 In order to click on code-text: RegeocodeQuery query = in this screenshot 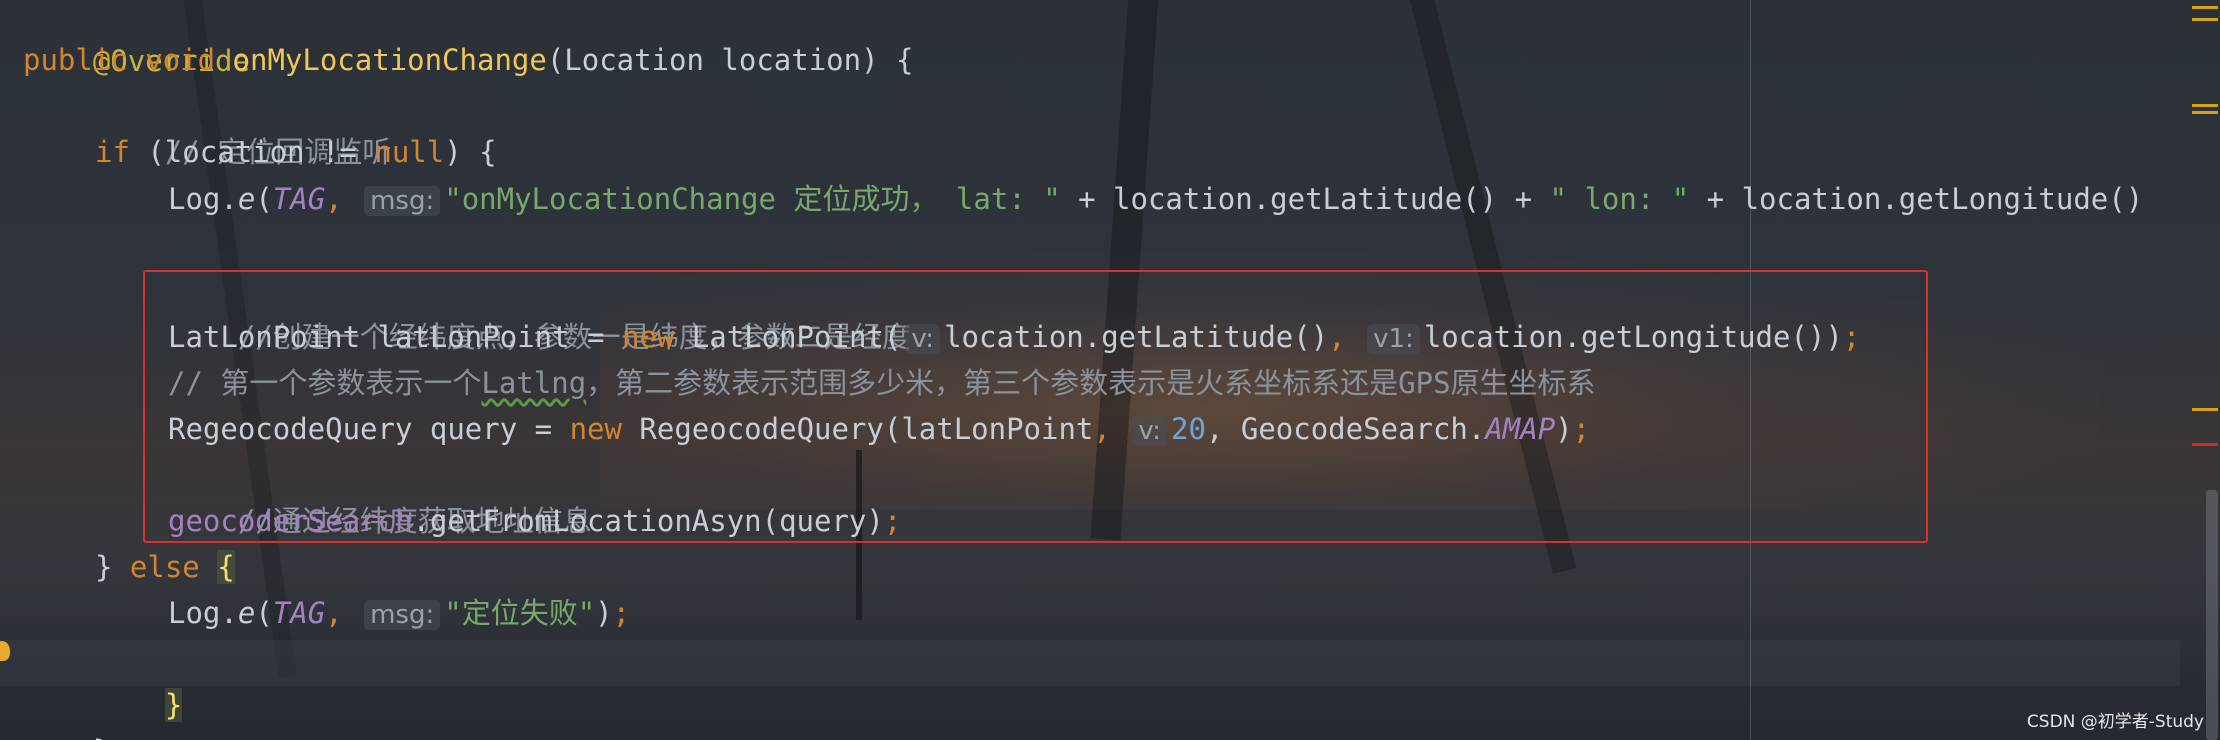, I will do `click(369, 429)`.